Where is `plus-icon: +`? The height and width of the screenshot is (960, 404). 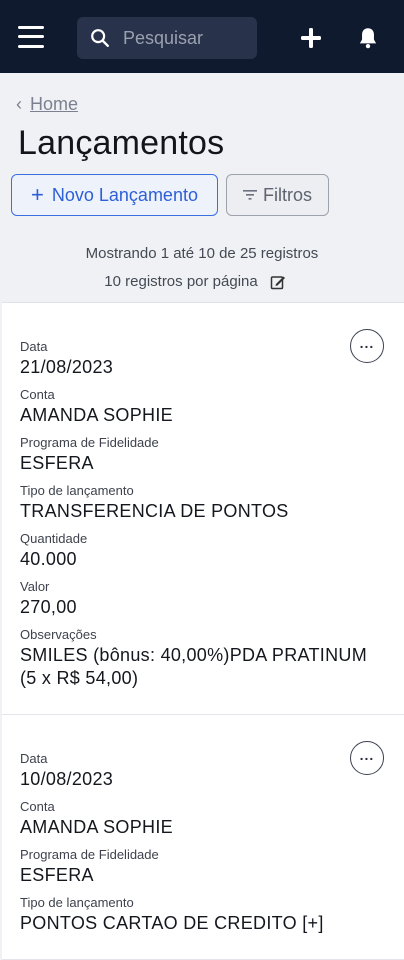
plus-icon: + is located at coordinates (37, 194).